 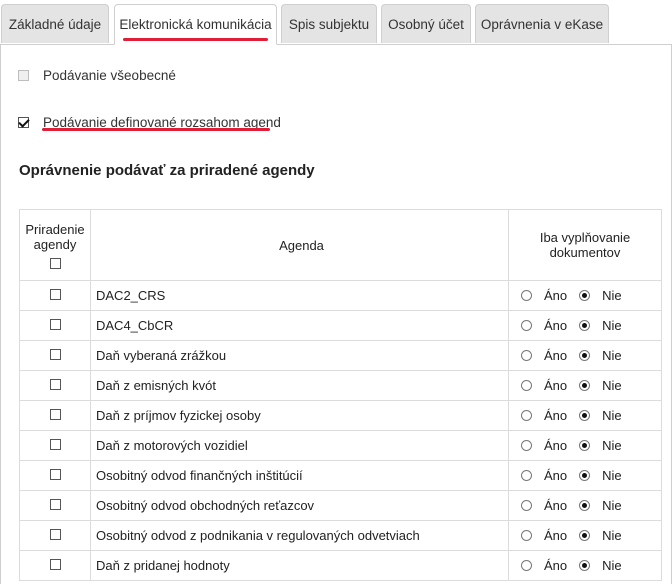 I want to click on table-row: Daň z príjmov fyzickej osoby Áno Nie, so click(x=340, y=415).